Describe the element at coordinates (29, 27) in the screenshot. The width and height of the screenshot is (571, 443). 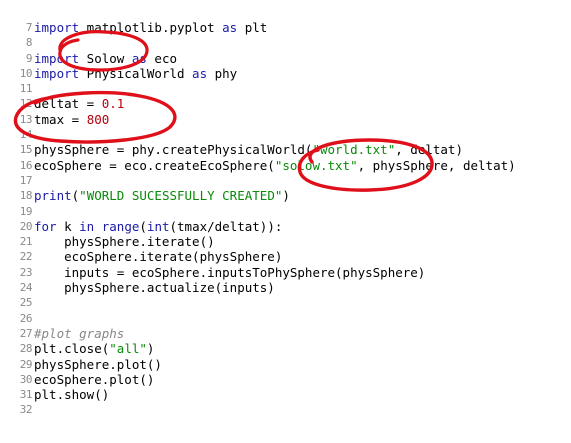
I see `line-number: 7` at that location.